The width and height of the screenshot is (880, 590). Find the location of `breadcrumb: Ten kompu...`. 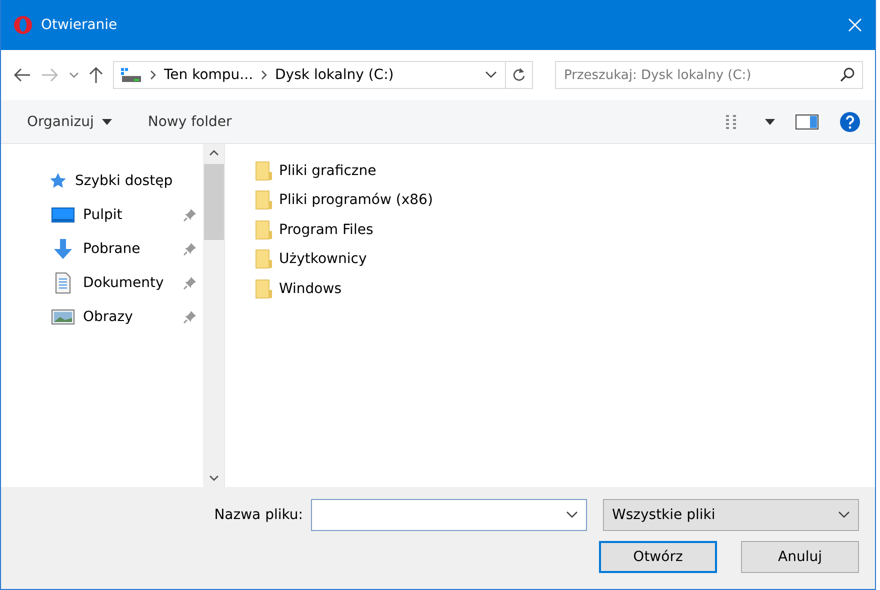

breadcrumb: Ten kompu... is located at coordinates (209, 75).